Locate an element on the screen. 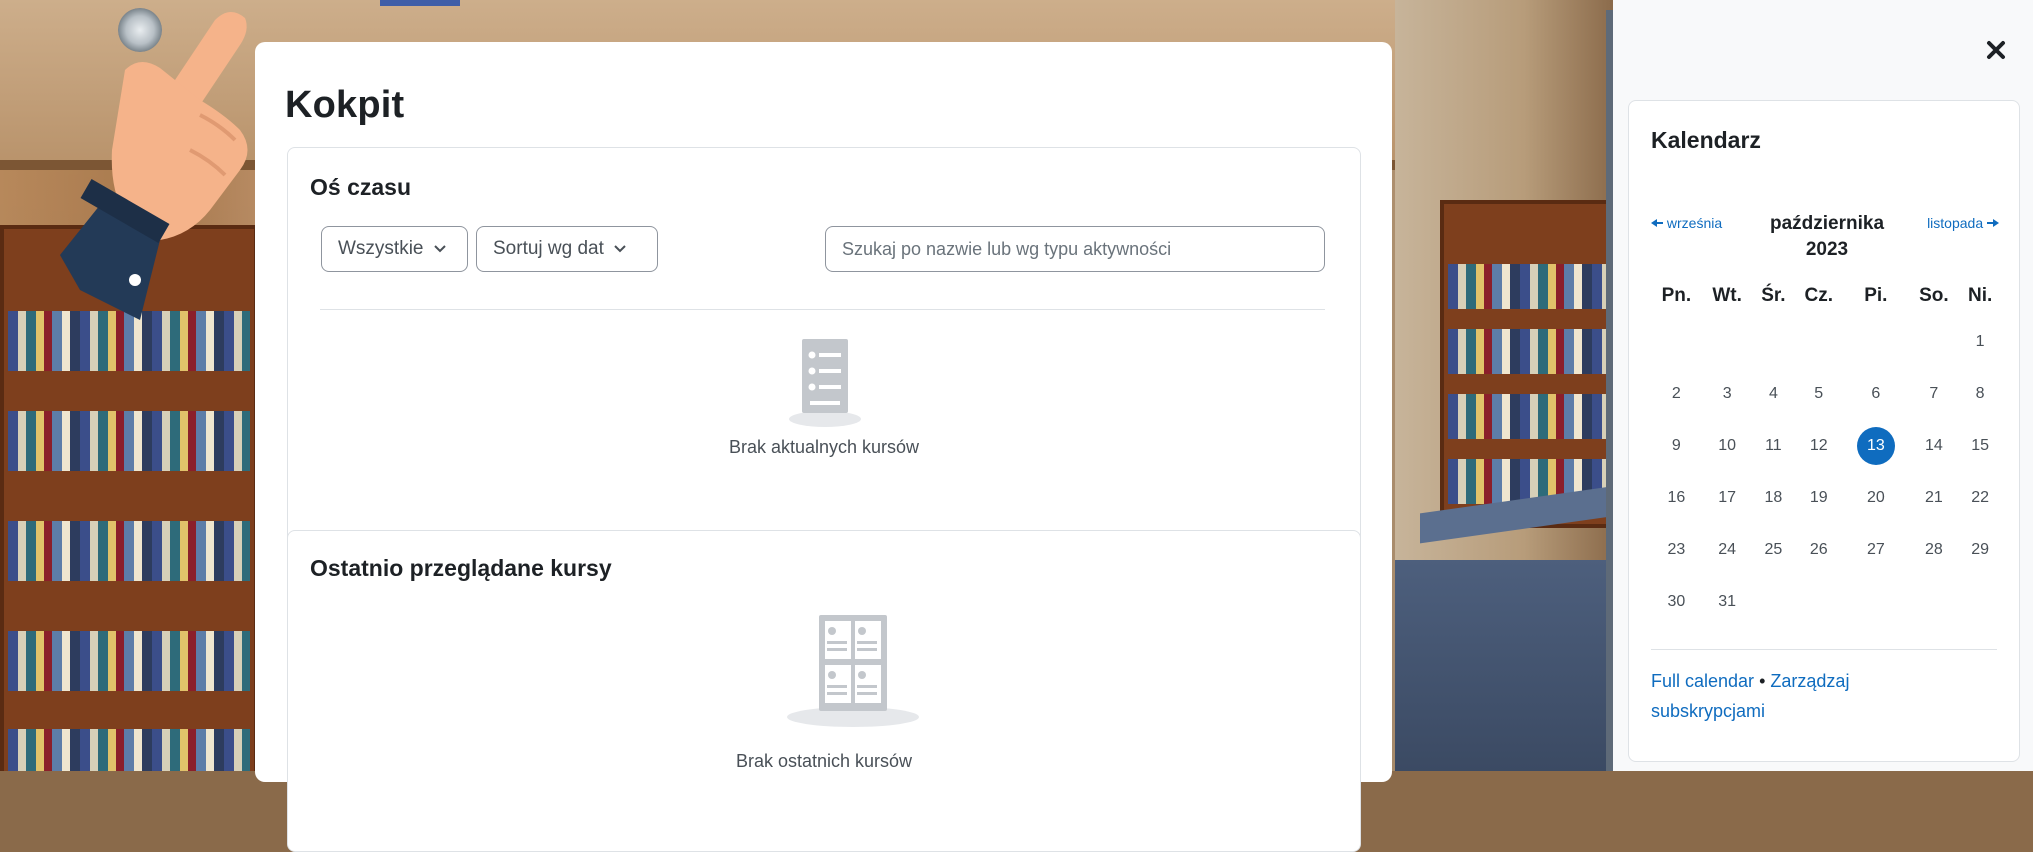 Image resolution: width=2033 pixels, height=852 pixels. calendar-day-number: 10 is located at coordinates (1727, 445).